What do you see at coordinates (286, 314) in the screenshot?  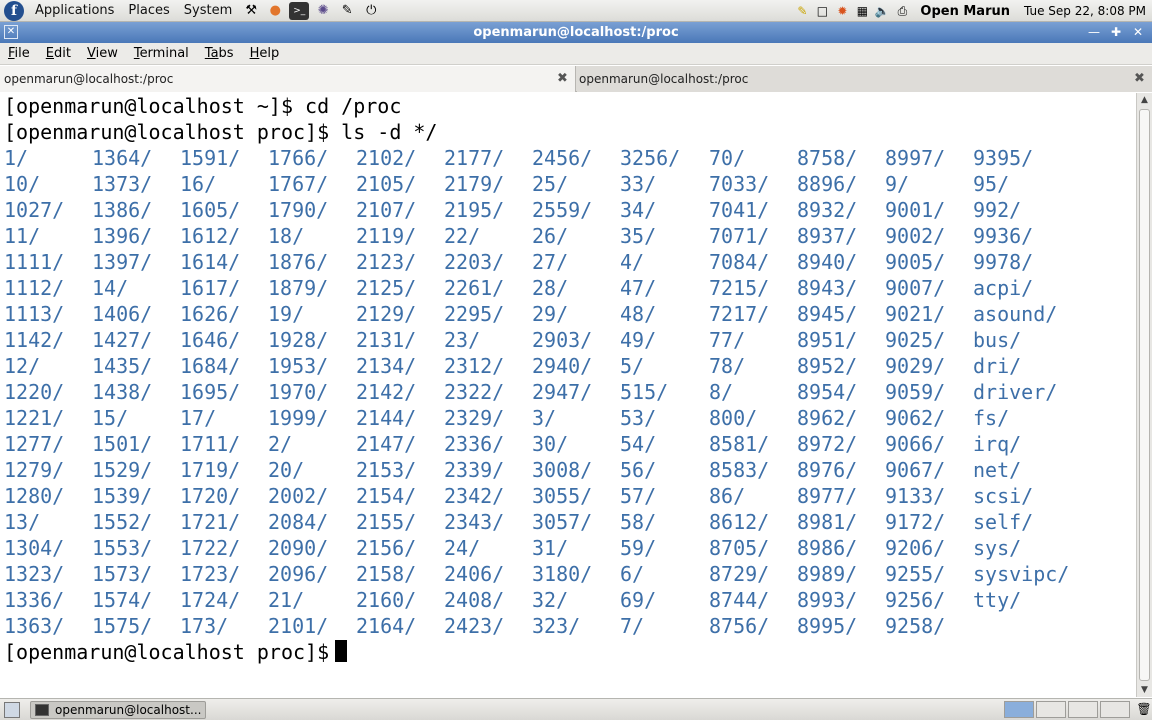 I see `directory-entry: 19/` at bounding box center [286, 314].